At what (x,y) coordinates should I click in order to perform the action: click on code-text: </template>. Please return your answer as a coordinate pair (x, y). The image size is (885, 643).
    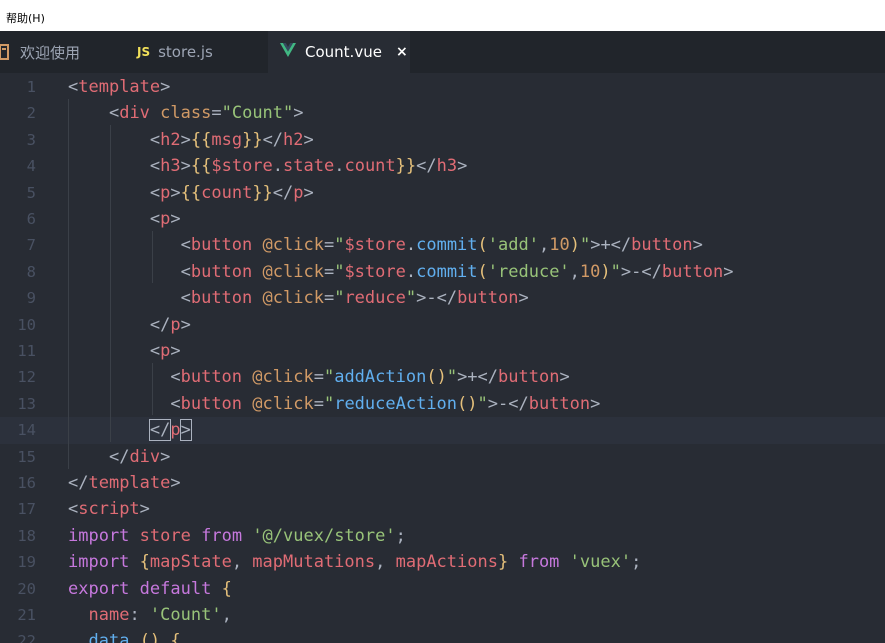
    Looking at the image, I should click on (124, 483).